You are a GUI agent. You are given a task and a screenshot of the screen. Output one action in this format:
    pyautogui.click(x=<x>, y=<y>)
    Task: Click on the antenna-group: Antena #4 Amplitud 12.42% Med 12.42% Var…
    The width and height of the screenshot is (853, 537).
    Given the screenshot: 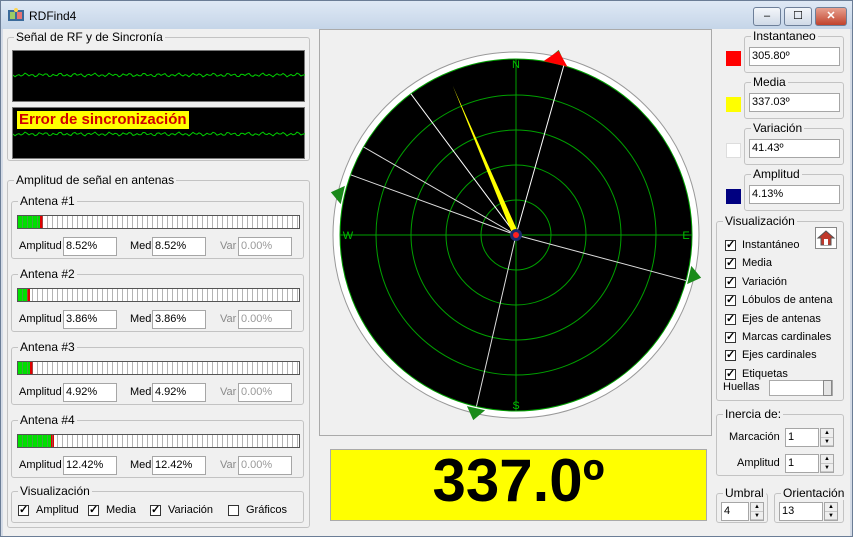 What is the action you would take?
    pyautogui.click(x=157, y=445)
    